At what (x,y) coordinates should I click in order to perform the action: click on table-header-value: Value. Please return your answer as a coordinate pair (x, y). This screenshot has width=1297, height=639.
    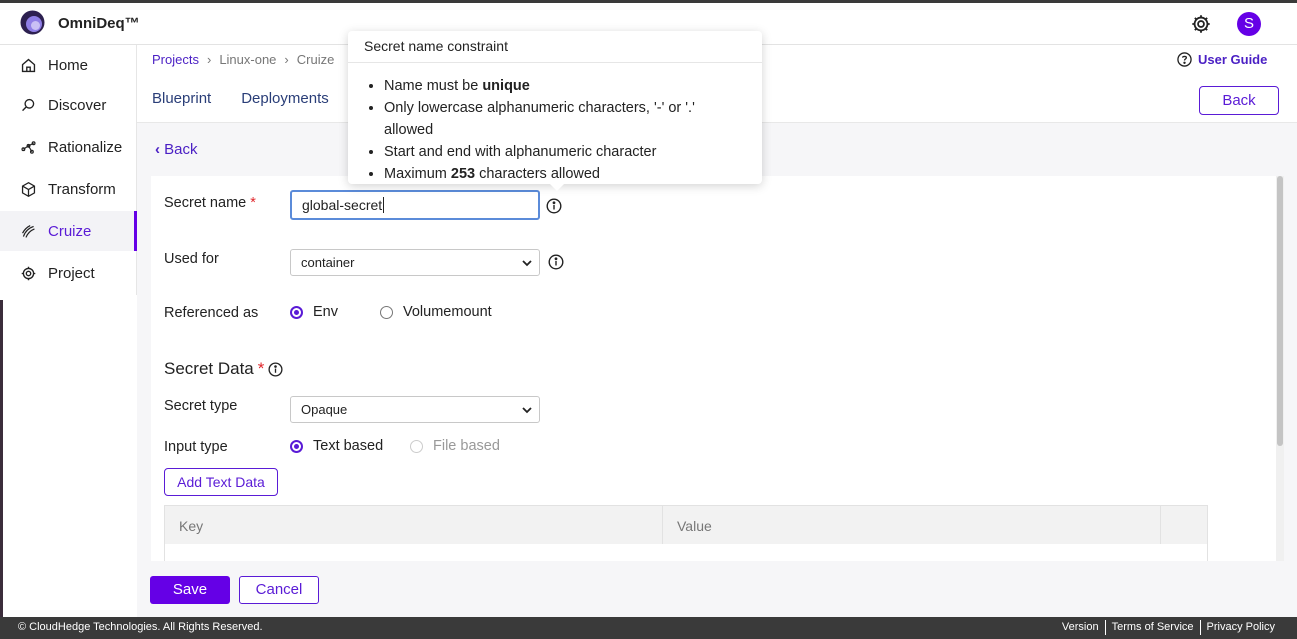
    Looking at the image, I should click on (912, 525).